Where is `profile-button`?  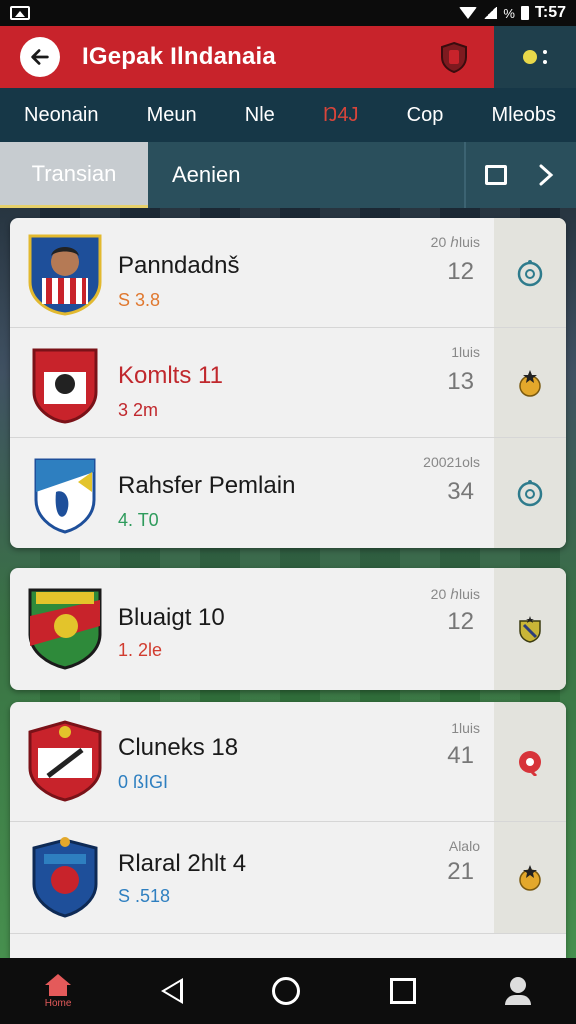 profile-button is located at coordinates (518, 991).